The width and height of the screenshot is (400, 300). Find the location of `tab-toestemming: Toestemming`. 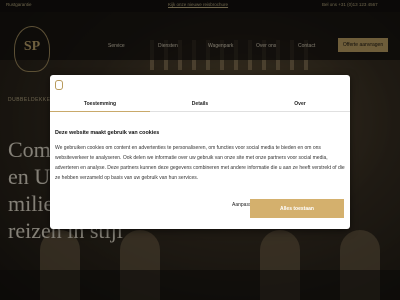

tab-toestemming: Toestemming is located at coordinates (100, 106).